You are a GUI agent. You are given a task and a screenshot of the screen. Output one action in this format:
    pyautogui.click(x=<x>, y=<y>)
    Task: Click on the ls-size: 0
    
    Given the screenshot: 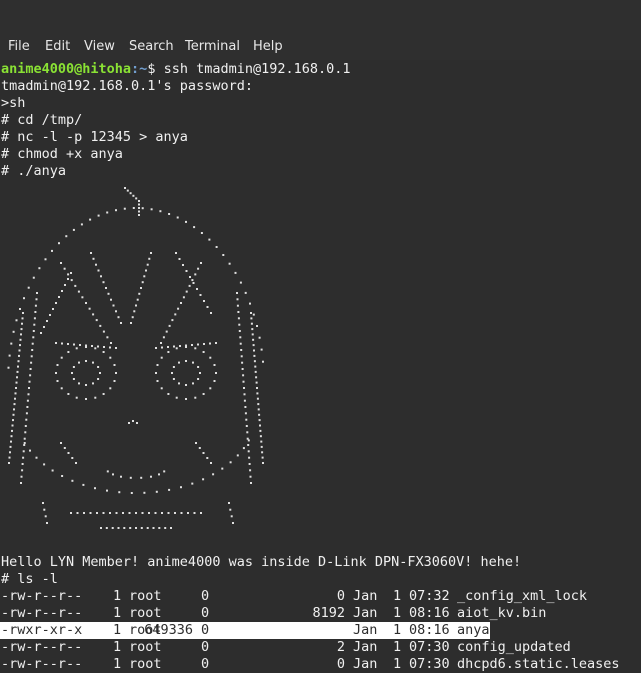 What is the action you would take?
    pyautogui.click(x=340, y=596)
    